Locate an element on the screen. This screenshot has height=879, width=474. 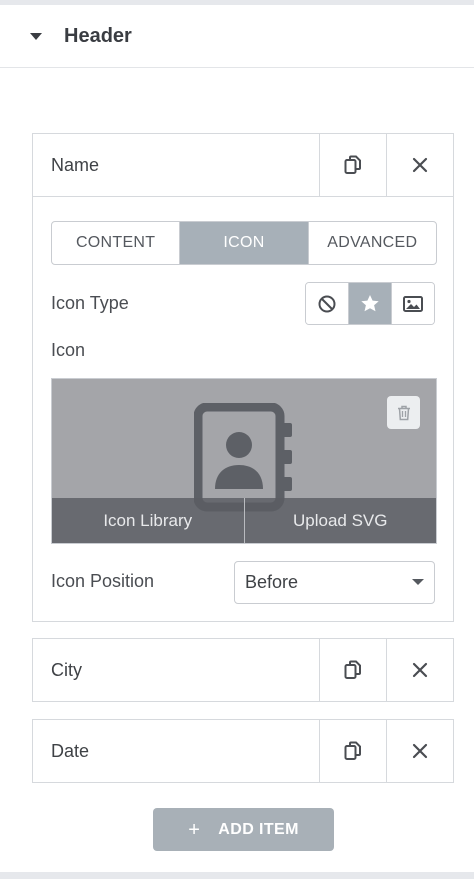
trash-icon is located at coordinates (403, 412).